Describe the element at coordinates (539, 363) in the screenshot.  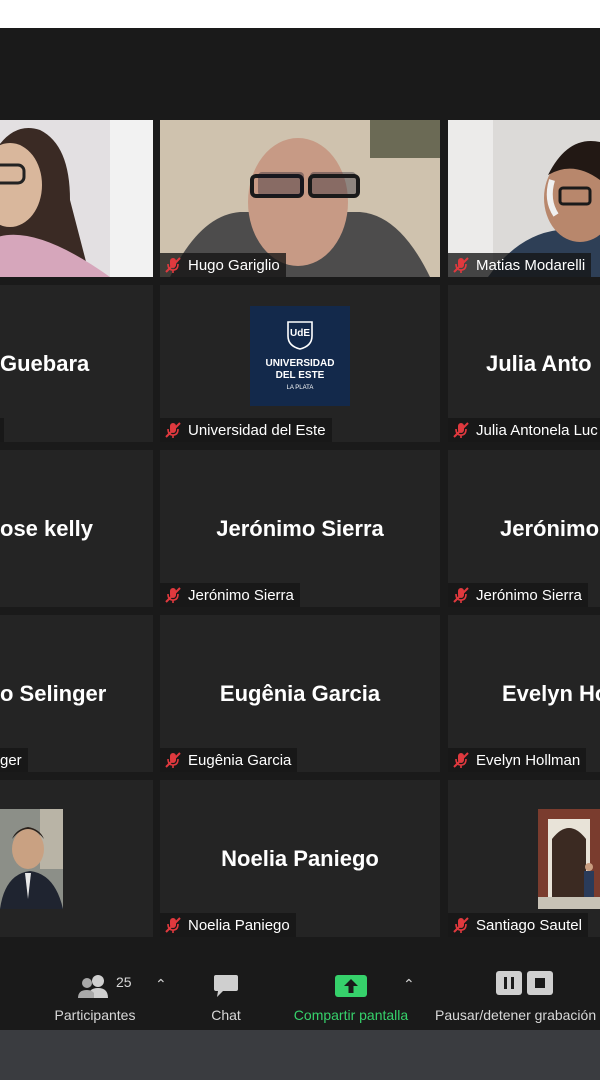
I see `participant-display-name: Julia Anto` at that location.